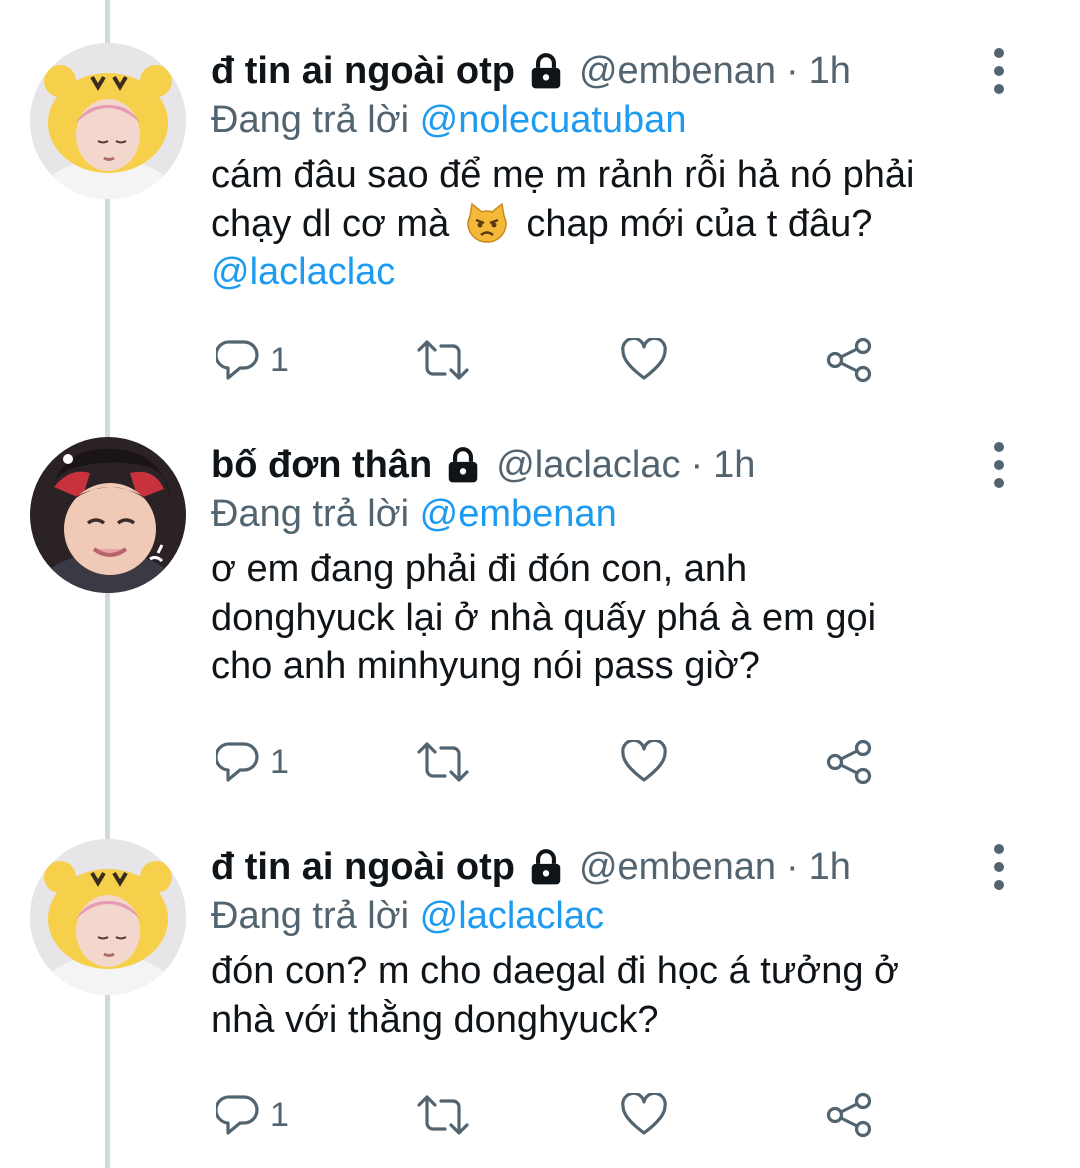 This screenshot has height=1168, width=1080. I want to click on replying-to: Đang trả lời @nolecuatuban, so click(448, 120).